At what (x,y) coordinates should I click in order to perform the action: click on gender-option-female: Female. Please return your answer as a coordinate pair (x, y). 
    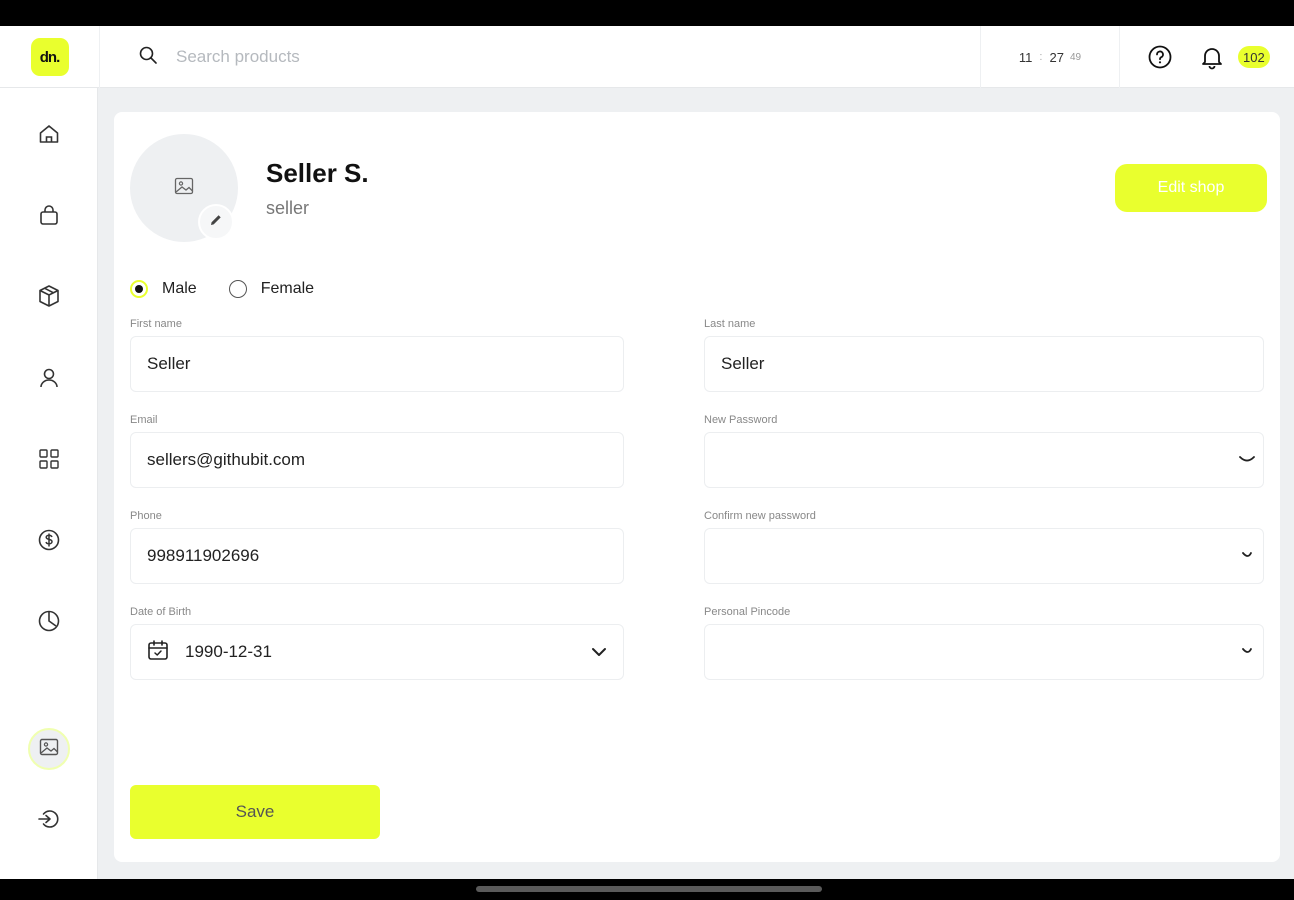
    Looking at the image, I should click on (271, 289).